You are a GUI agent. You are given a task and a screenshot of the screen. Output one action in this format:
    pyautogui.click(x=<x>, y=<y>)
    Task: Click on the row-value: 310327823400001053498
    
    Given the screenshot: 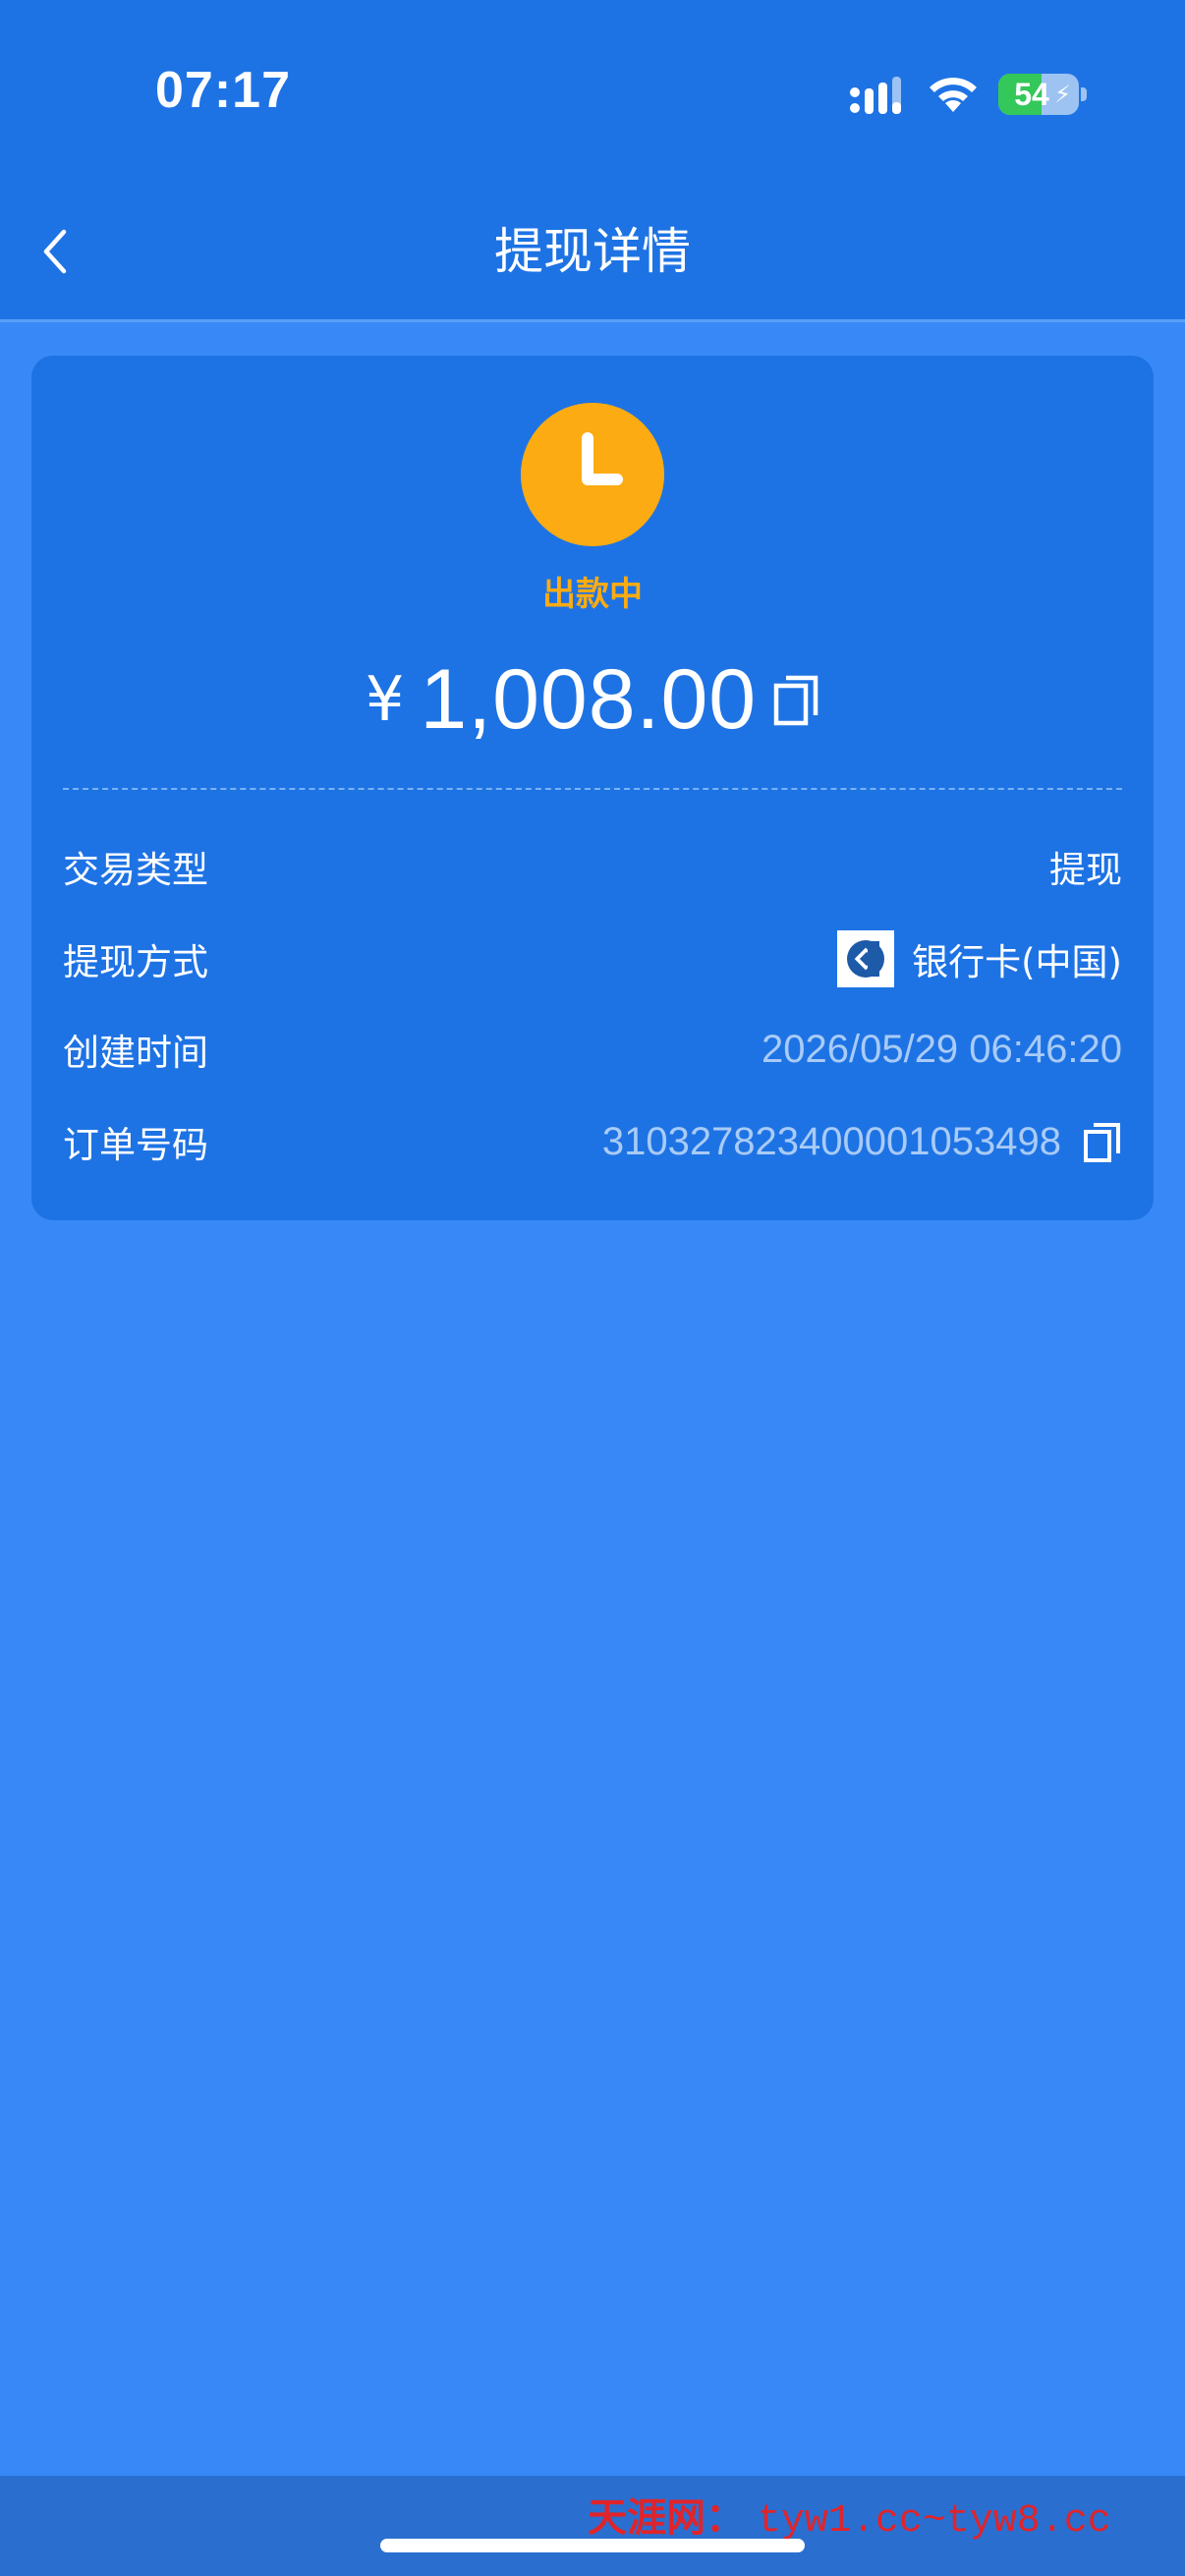 What is the action you would take?
    pyautogui.click(x=831, y=1141)
    